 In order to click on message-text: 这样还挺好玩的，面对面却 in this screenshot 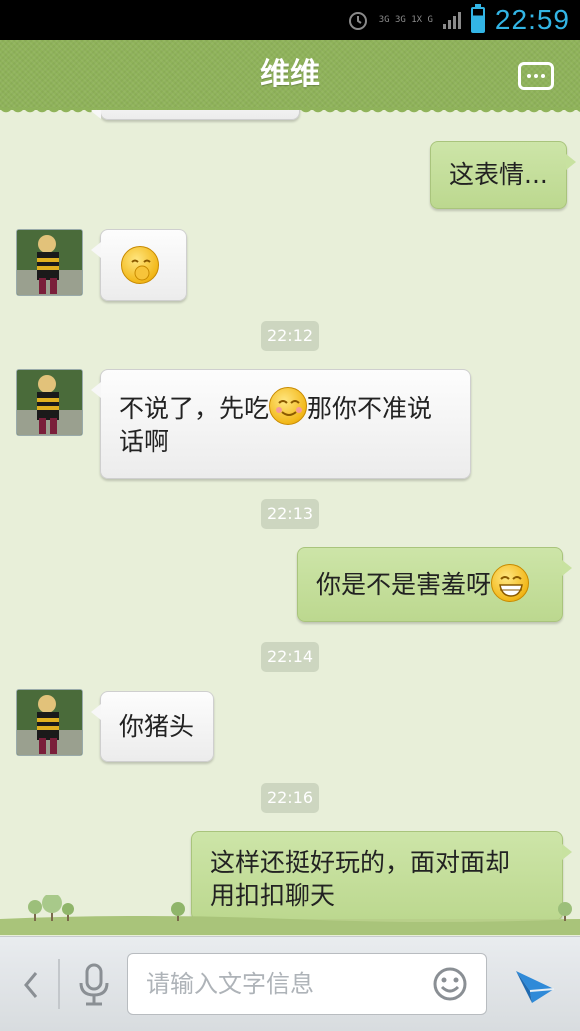, I will do `click(360, 862)`.